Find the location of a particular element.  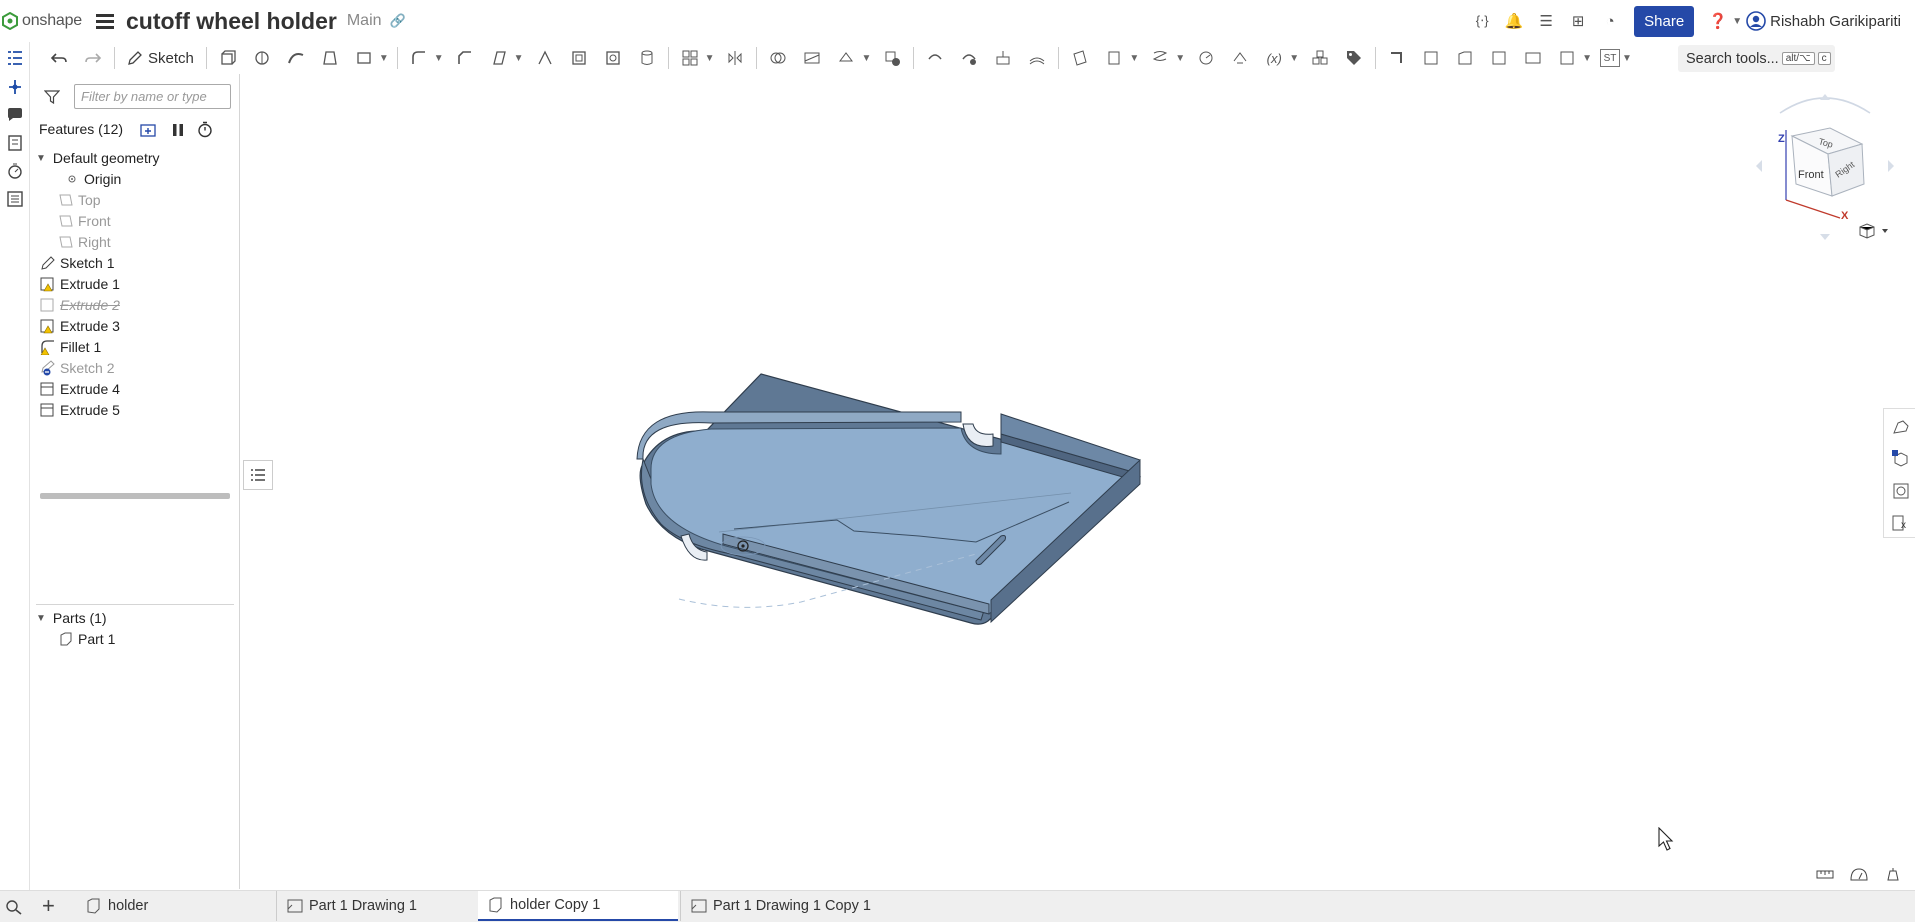

tree-item-fillet-1: Fillet 1 is located at coordinates (70, 347).